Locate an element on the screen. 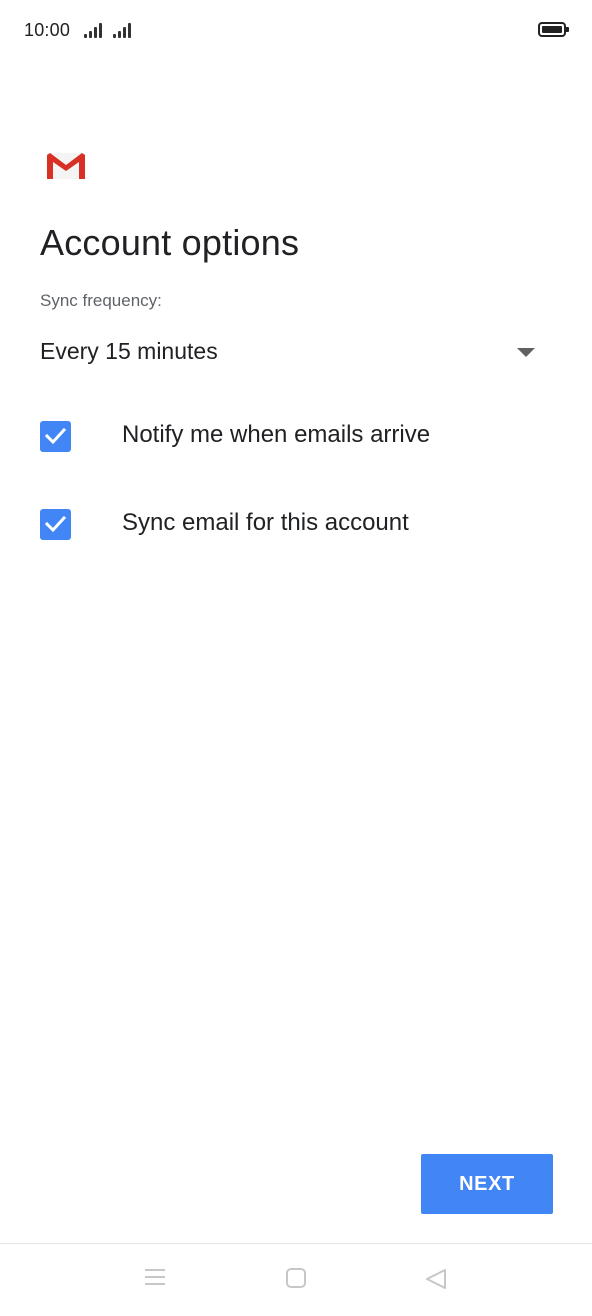  dropdown-arrow-icon is located at coordinates (526, 352).